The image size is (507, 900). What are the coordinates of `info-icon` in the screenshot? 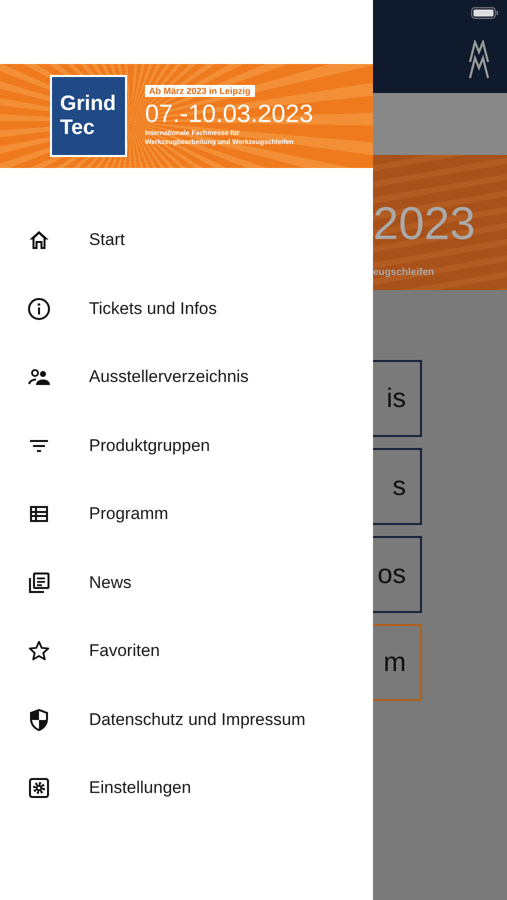 It's located at (39, 308).